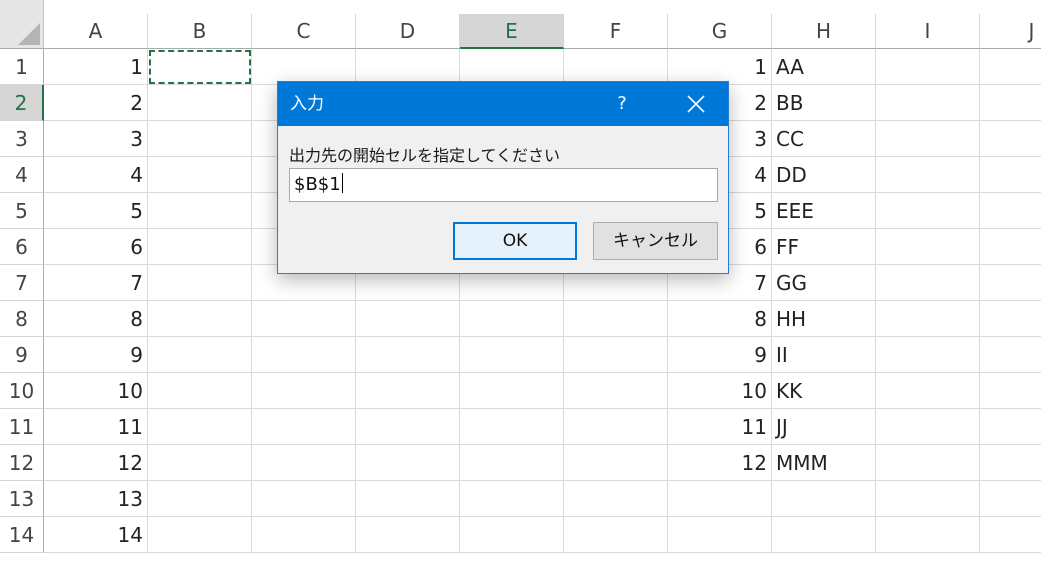 The image size is (1041, 563). Describe the element at coordinates (96, 283) in the screenshot. I see `cell-a7: 7` at that location.